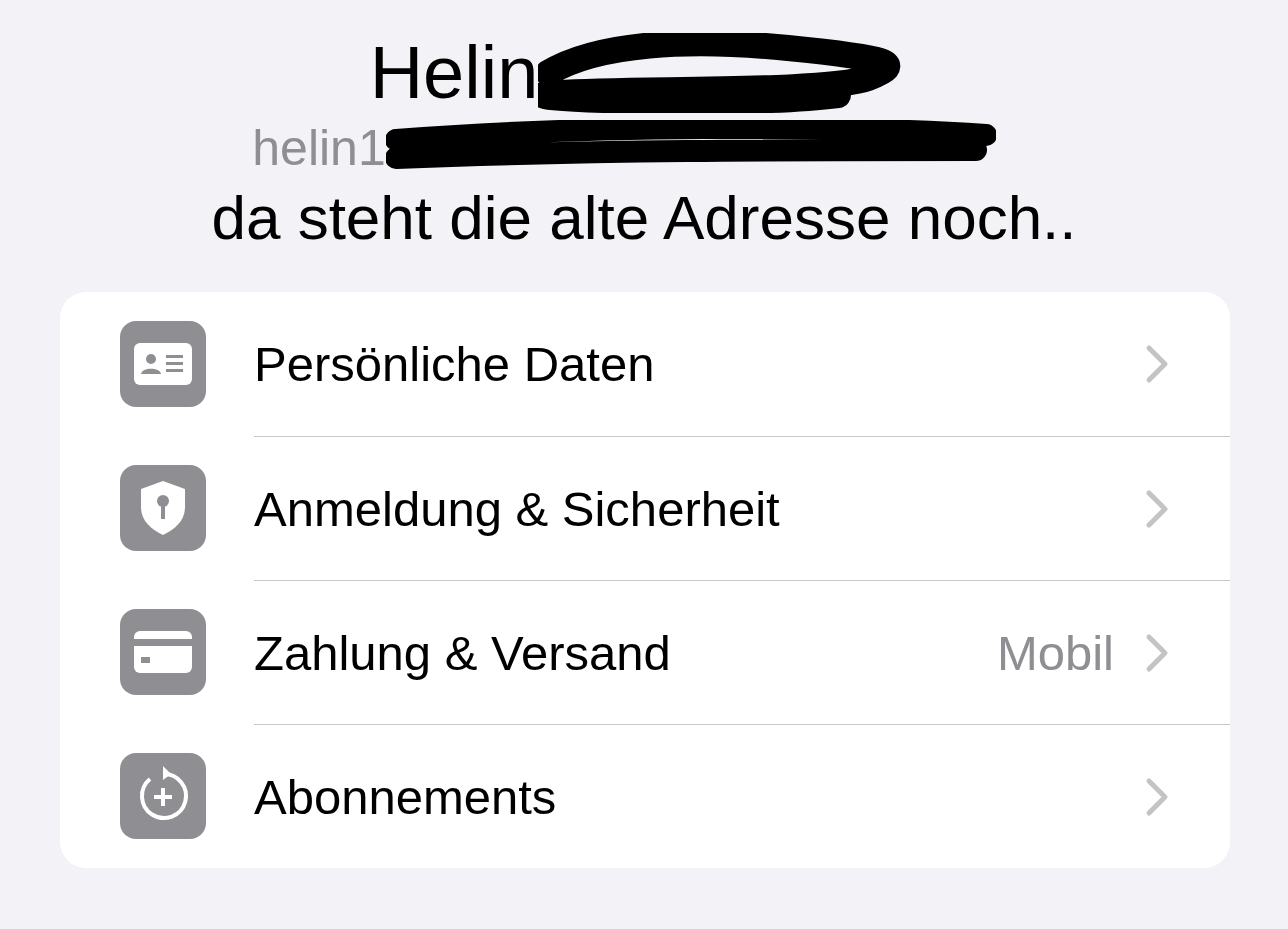  I want to click on id-card-icon, so click(163, 364).